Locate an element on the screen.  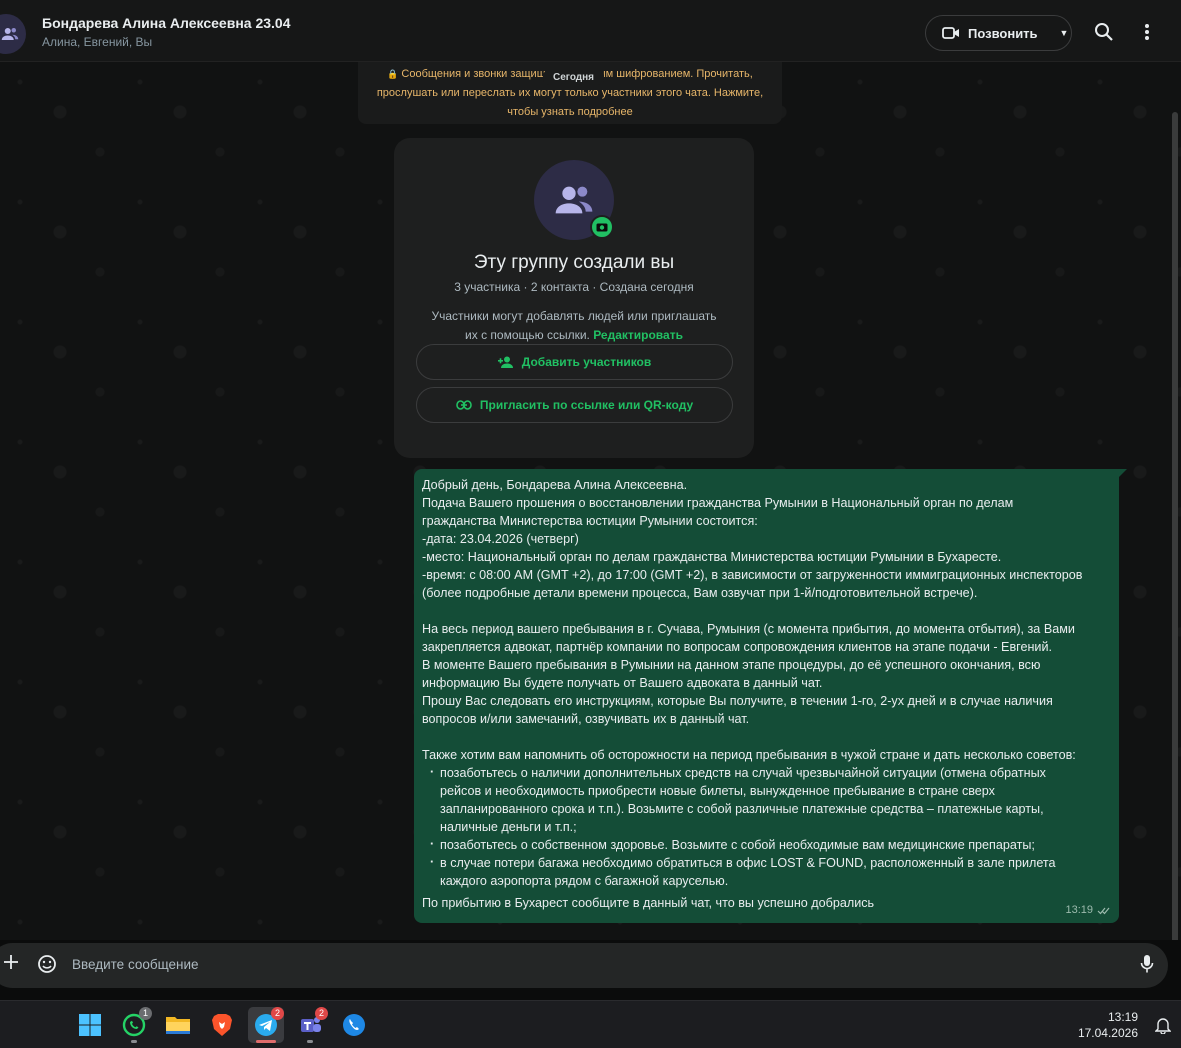
chat-scrollbar is located at coordinates (1175, 526).